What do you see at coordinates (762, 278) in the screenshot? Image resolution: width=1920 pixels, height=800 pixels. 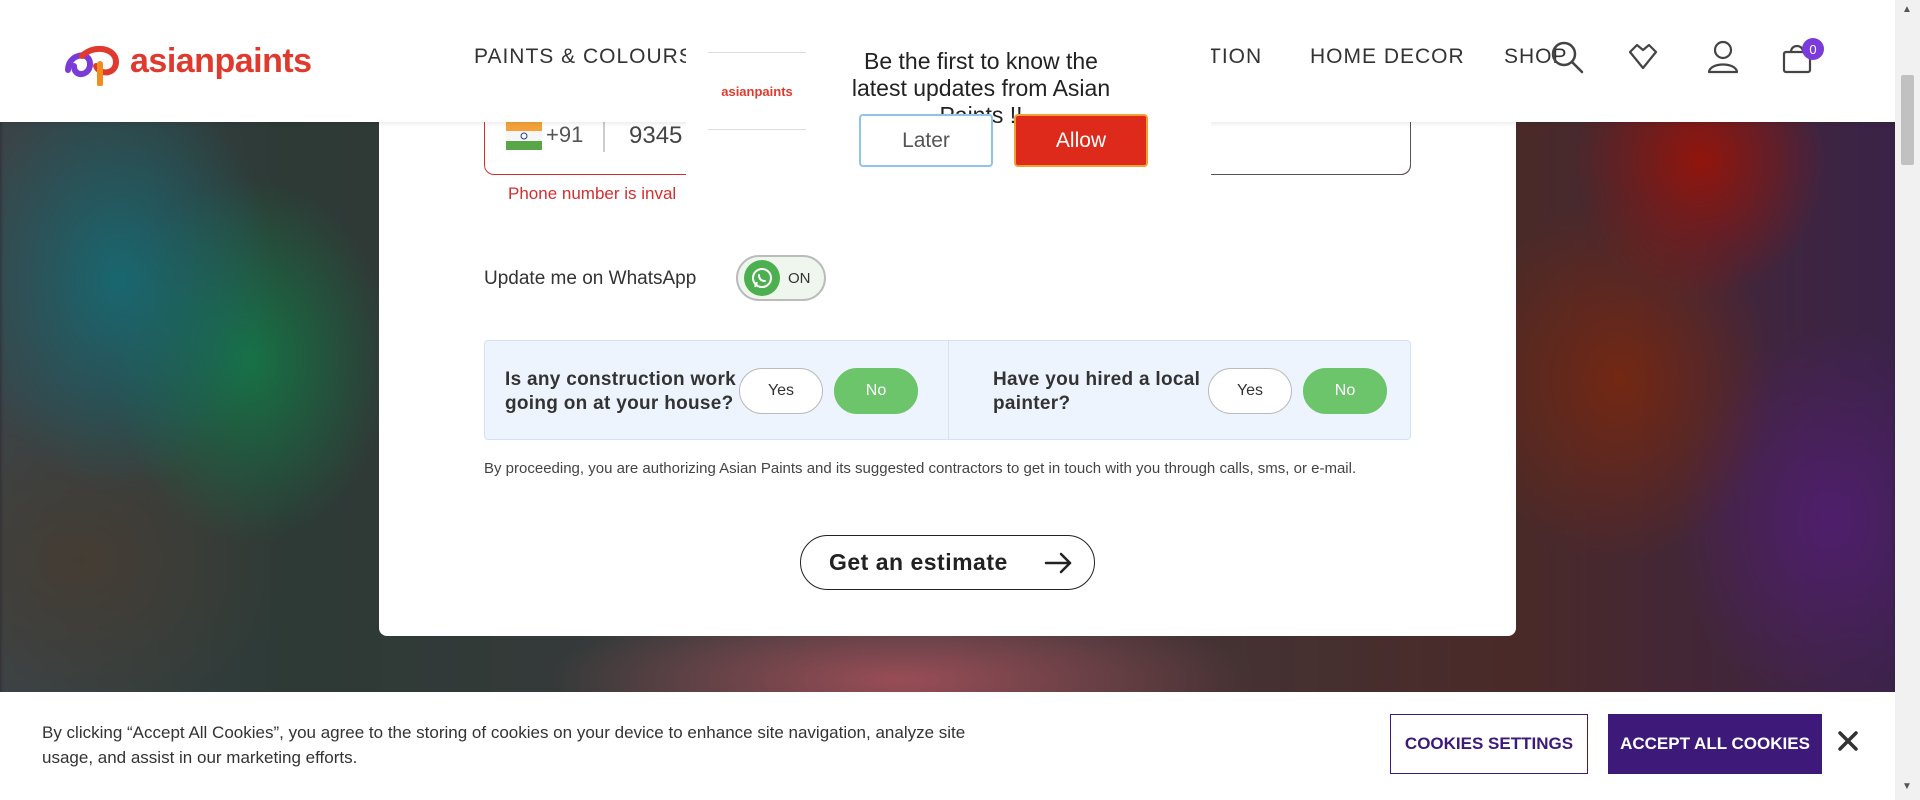 I see `whatsapp-icon` at bounding box center [762, 278].